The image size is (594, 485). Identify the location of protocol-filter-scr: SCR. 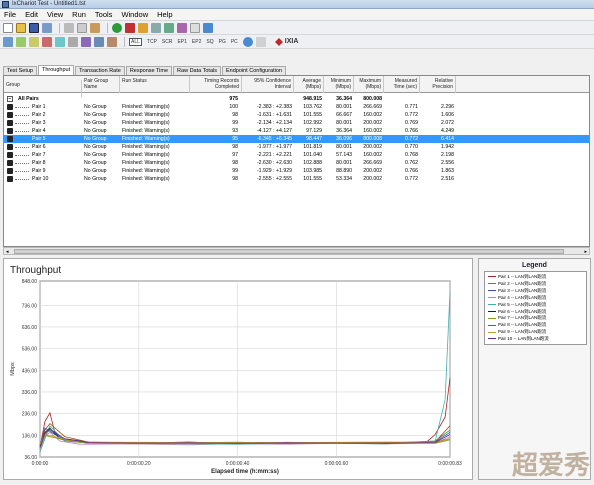
(167, 42).